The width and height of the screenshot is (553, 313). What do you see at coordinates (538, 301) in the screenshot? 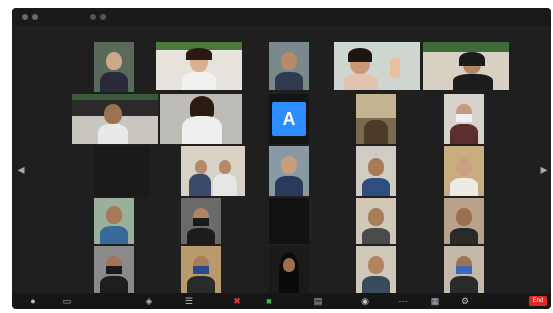
I see `end-meeting-button: End` at bounding box center [538, 301].